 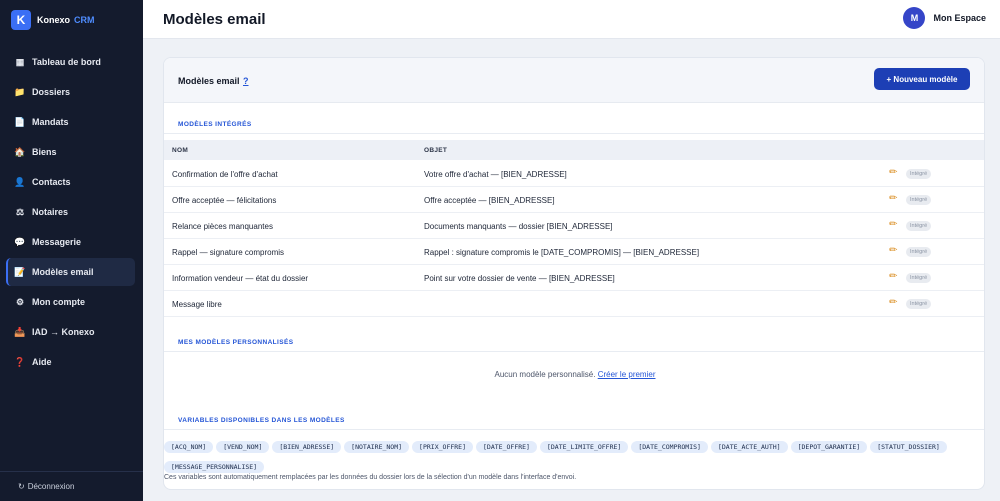 I want to click on sidebar-item-label: Aide, so click(x=42, y=362).